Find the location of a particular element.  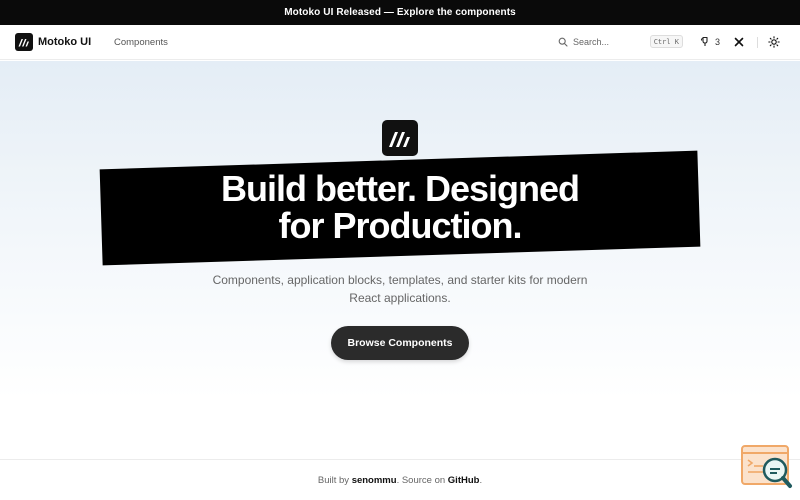

github-stars-link: 3 is located at coordinates (710, 41).